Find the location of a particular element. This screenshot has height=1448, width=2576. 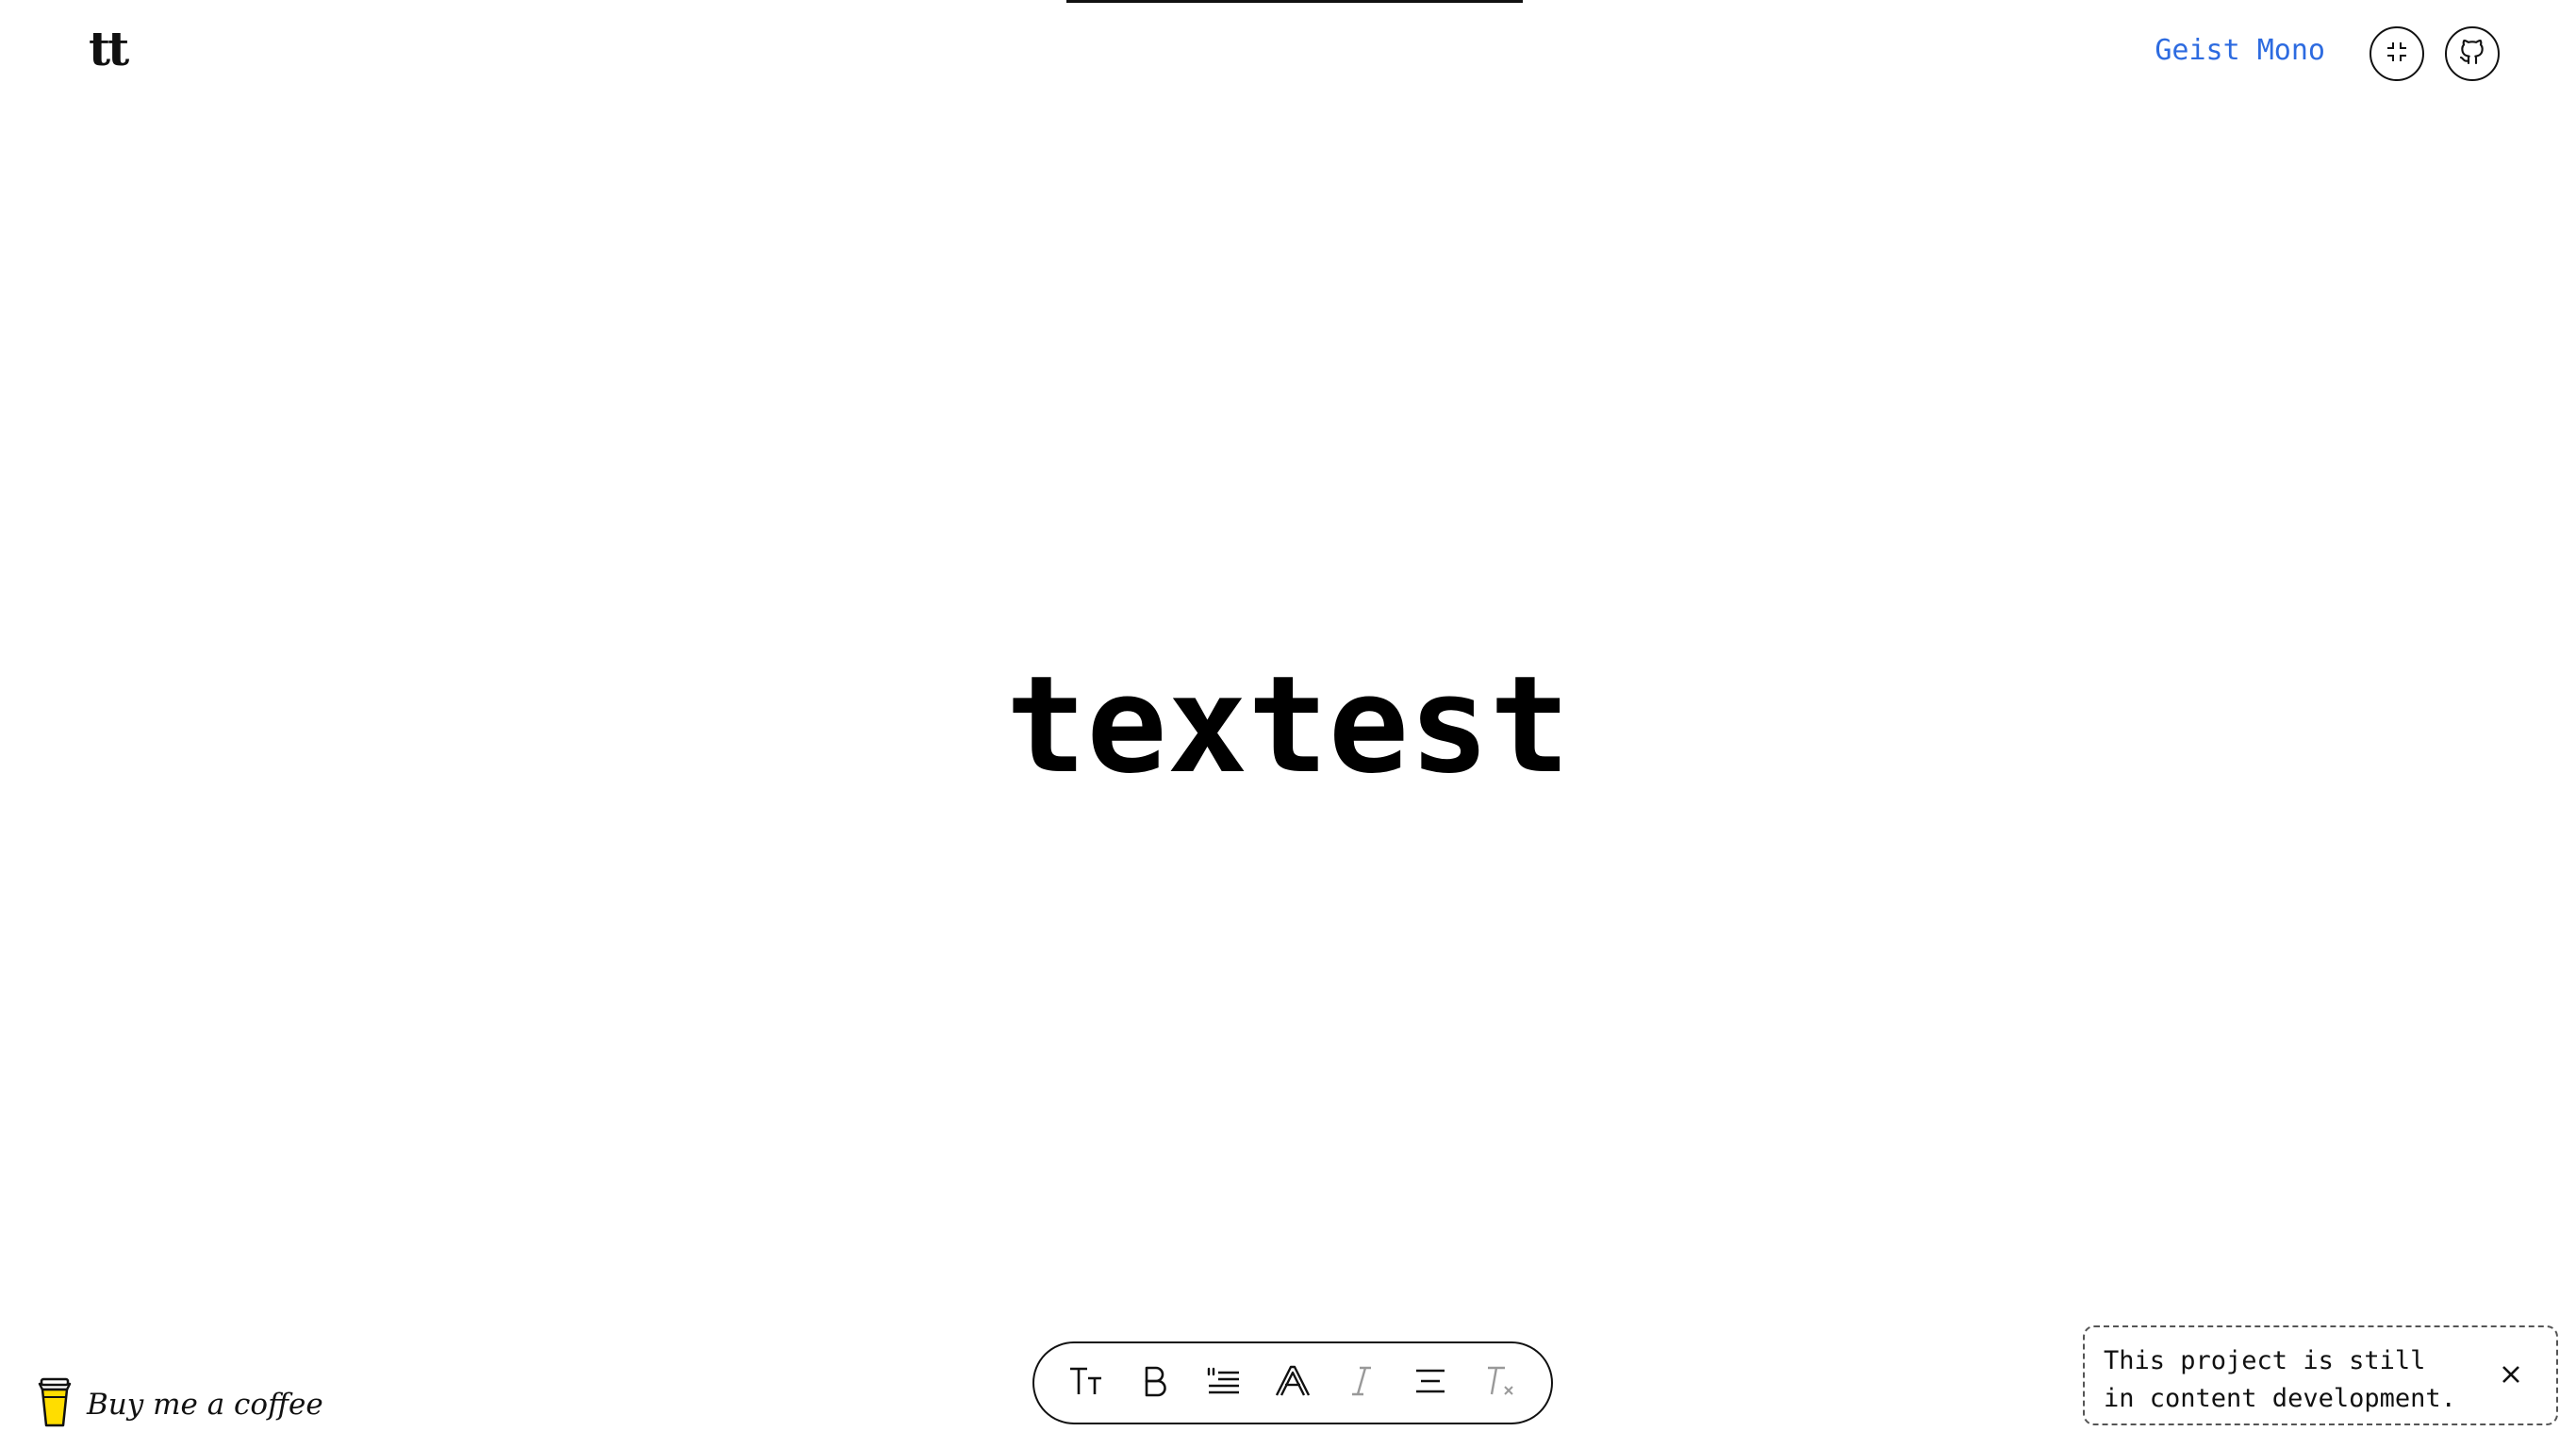

collapse-icon is located at coordinates (2397, 54).